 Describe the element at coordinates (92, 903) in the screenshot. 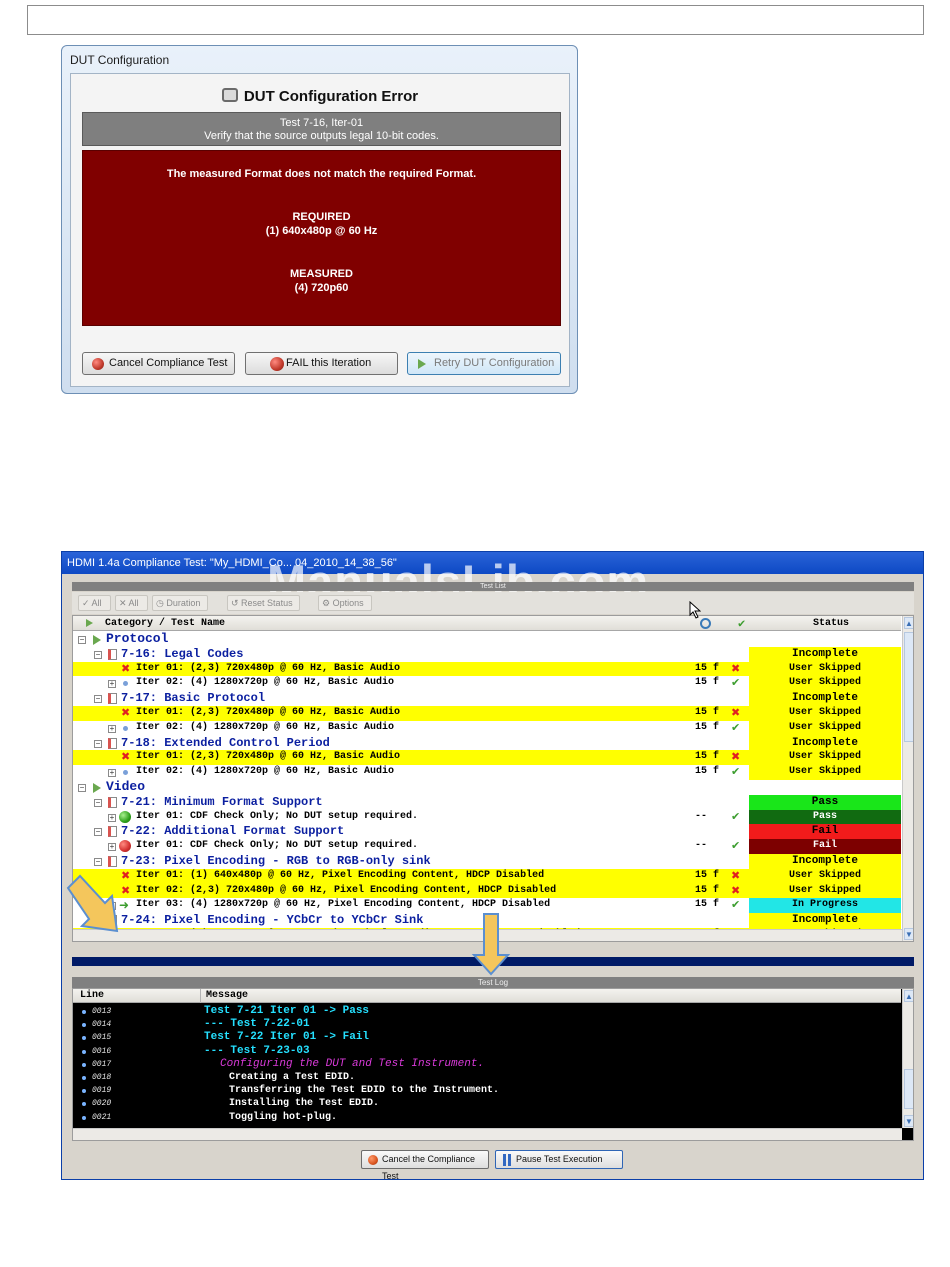

I see `callout-arrow-diagonal` at that location.